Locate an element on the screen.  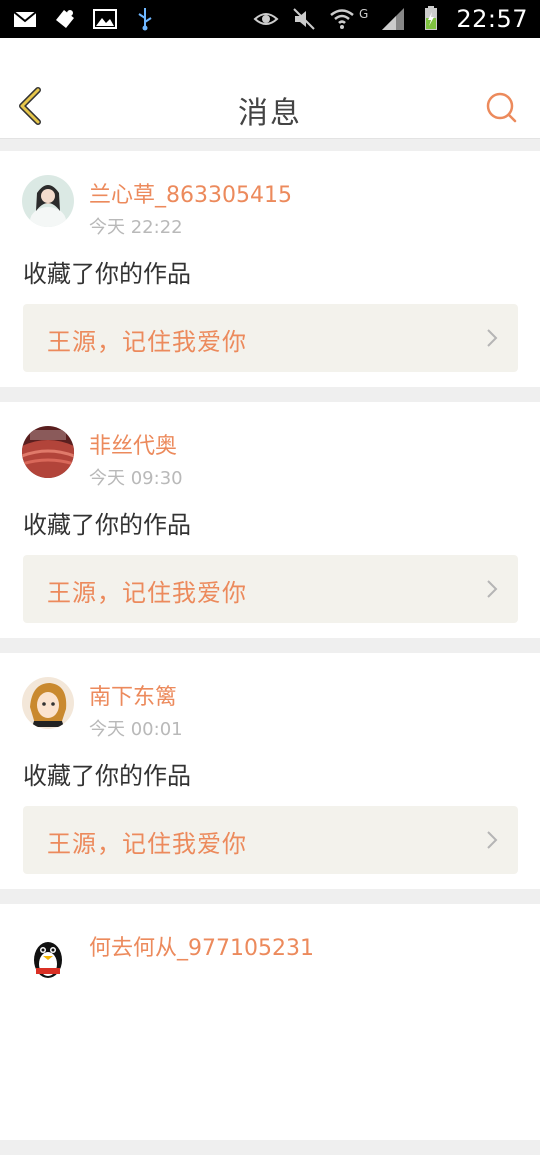
username: 何去何从_977105231 is located at coordinates (201, 946).